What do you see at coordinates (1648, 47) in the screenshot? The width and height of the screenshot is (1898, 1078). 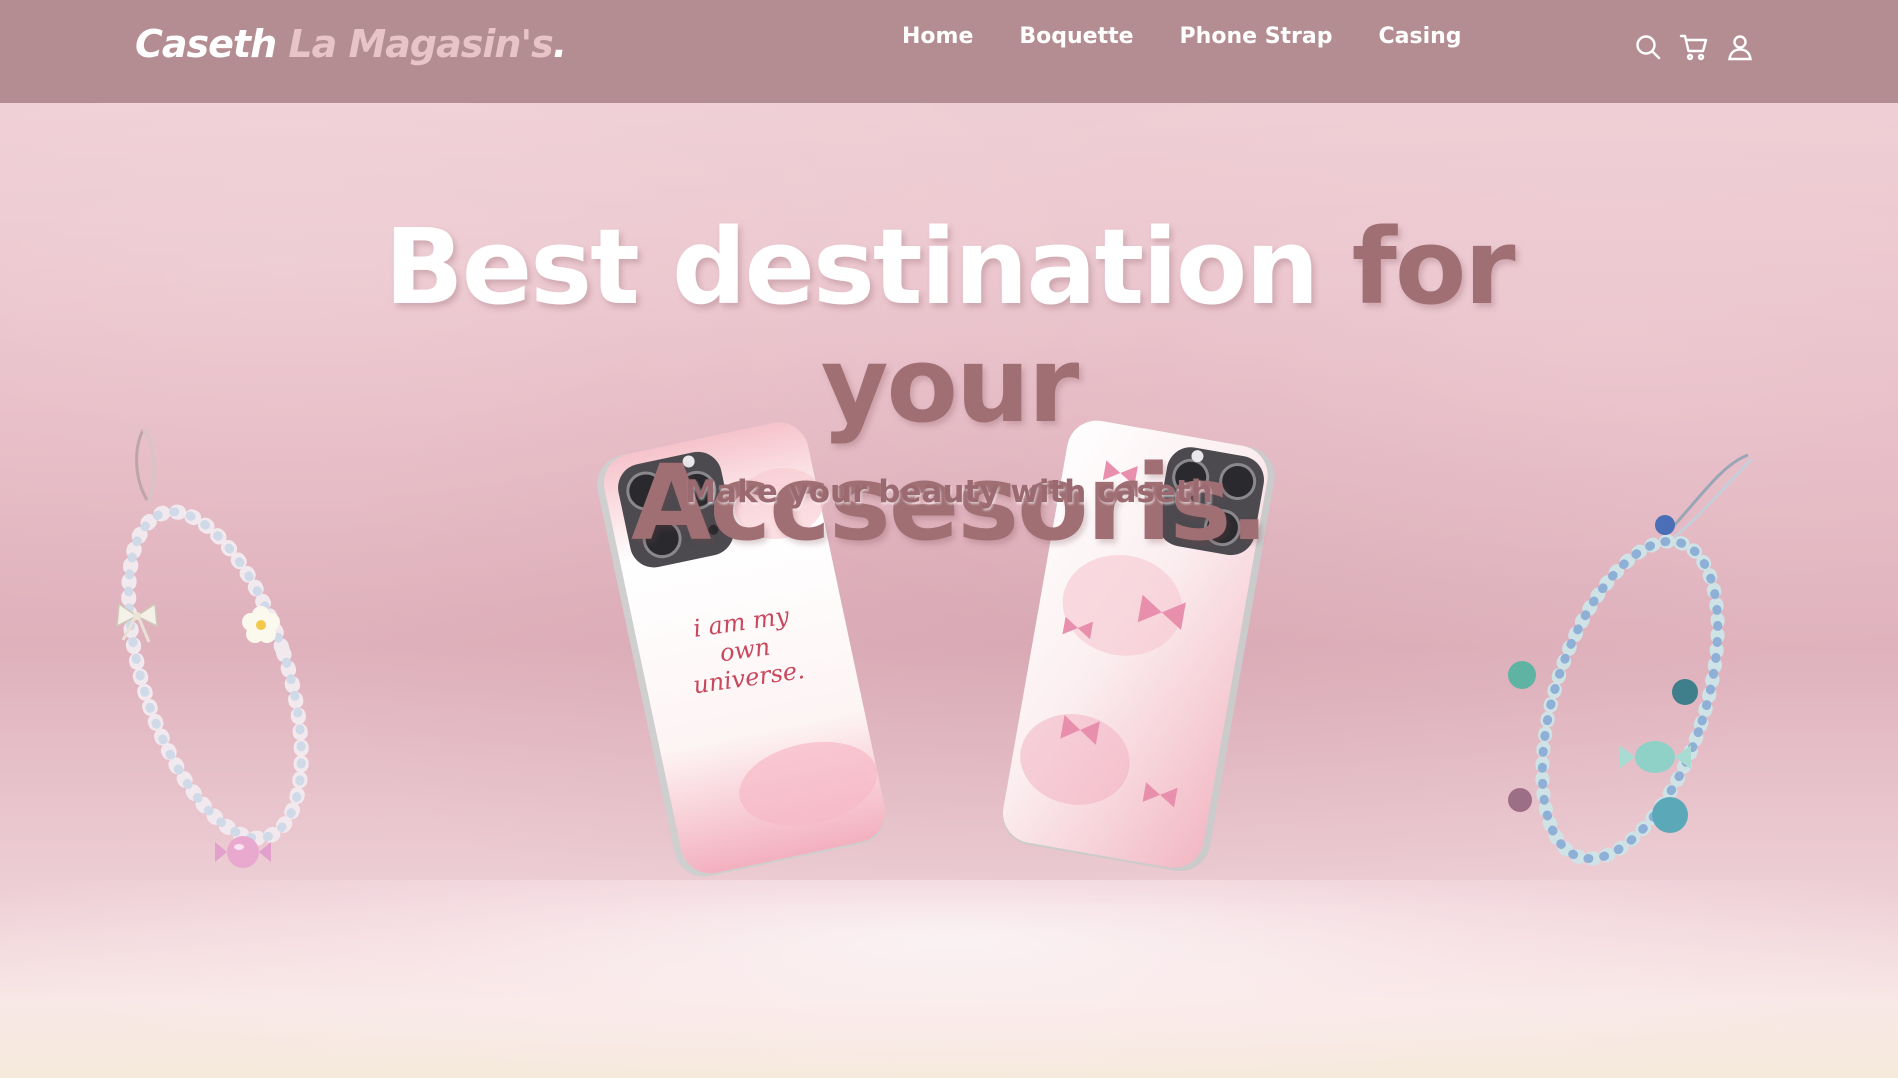 I see `search-icon` at bounding box center [1648, 47].